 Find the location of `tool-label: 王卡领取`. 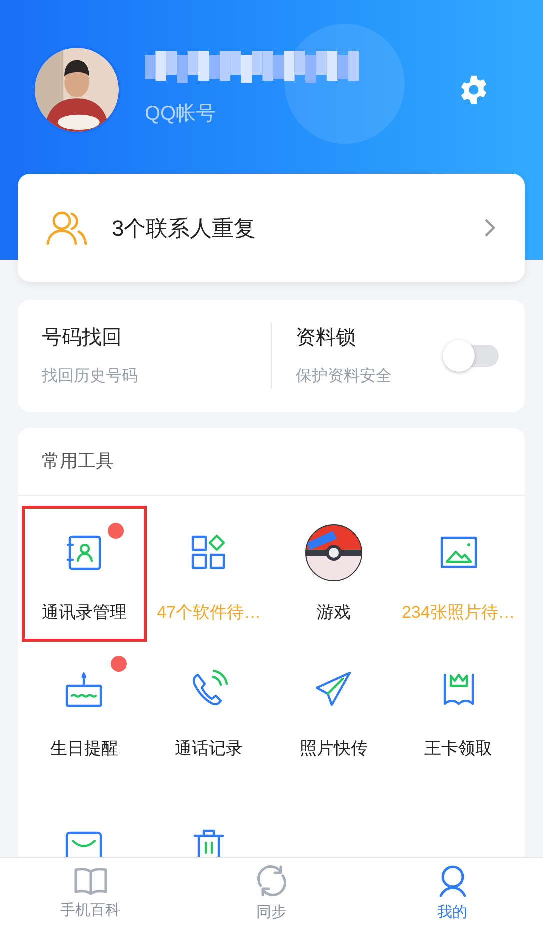

tool-label: 王卡领取 is located at coordinates (458, 749).